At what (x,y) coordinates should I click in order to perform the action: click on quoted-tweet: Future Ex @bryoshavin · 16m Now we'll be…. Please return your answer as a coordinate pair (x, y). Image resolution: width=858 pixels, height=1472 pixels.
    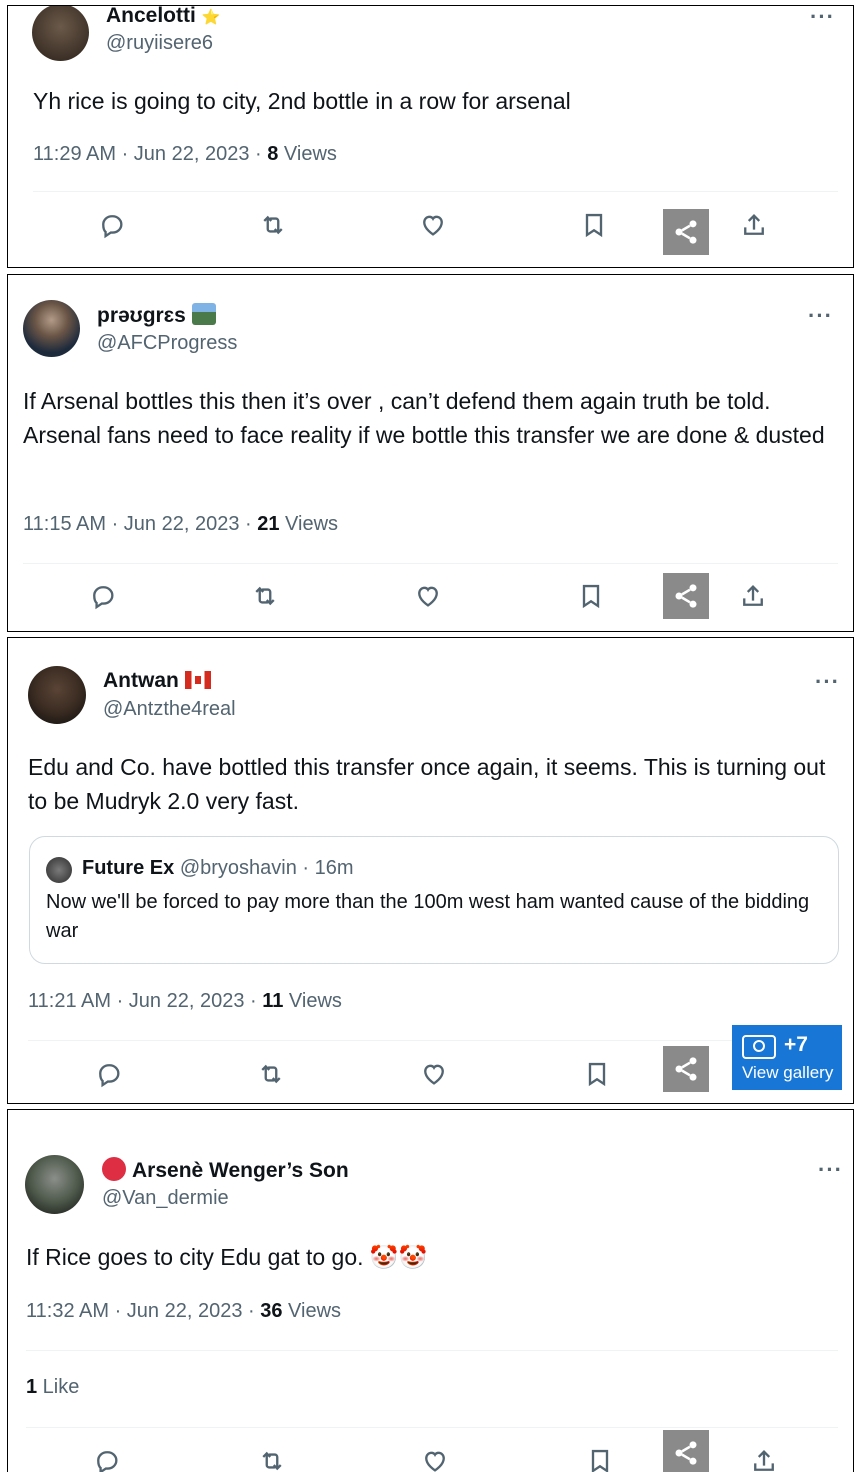
    Looking at the image, I should click on (434, 900).